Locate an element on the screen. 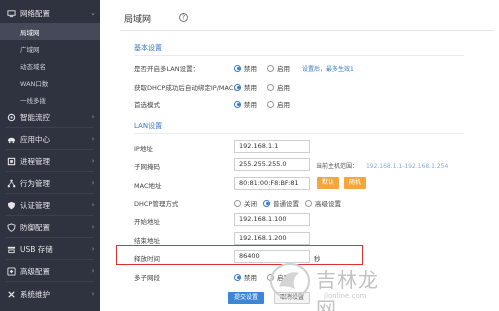 This screenshot has width=499, height=311. preferred-mode-radio-group: 禁用 启用 is located at coordinates (267, 104).